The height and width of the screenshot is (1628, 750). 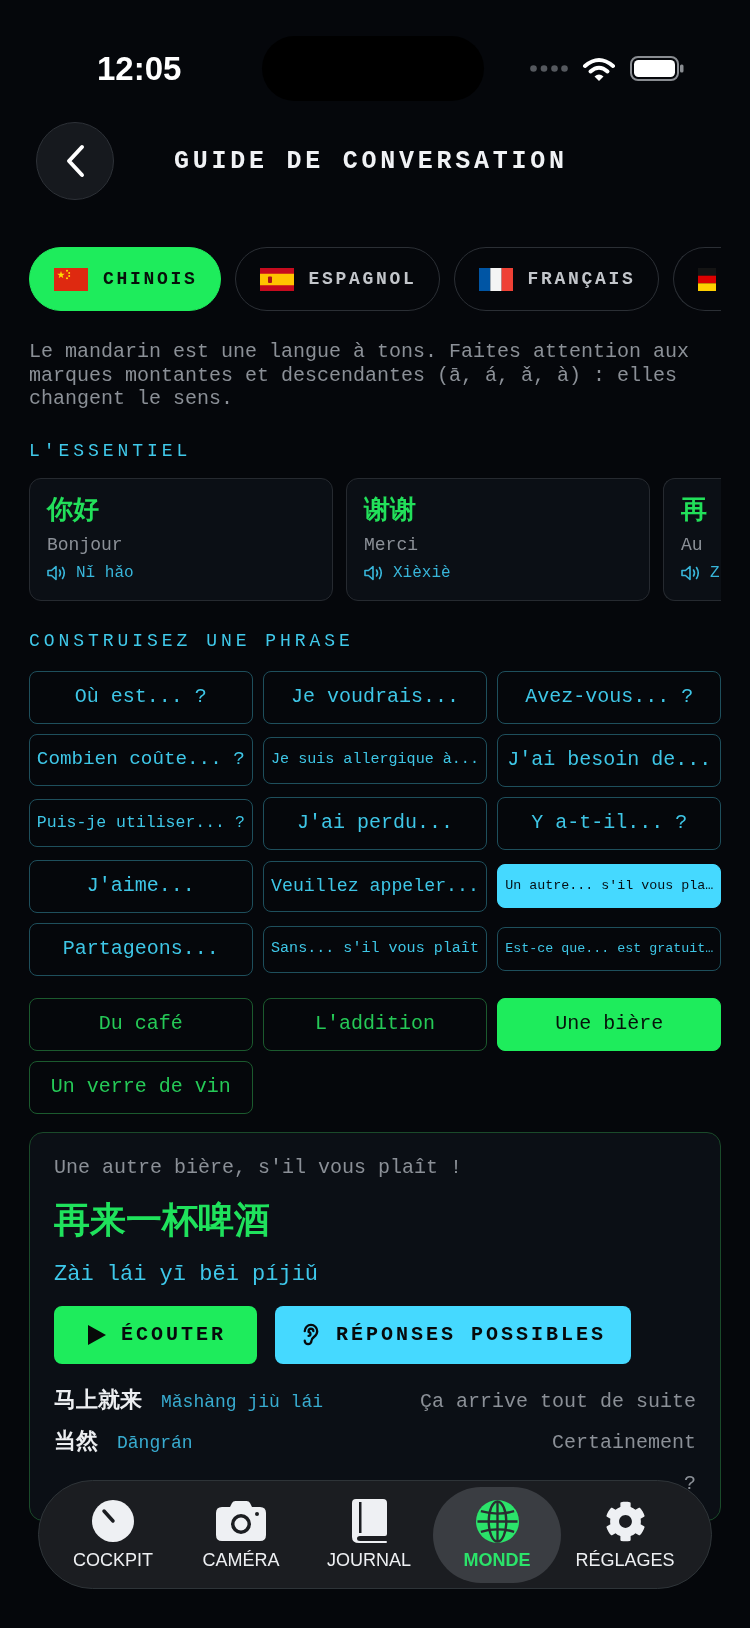 I want to click on word-pinyin: Xièxiè, so click(x=422, y=573).